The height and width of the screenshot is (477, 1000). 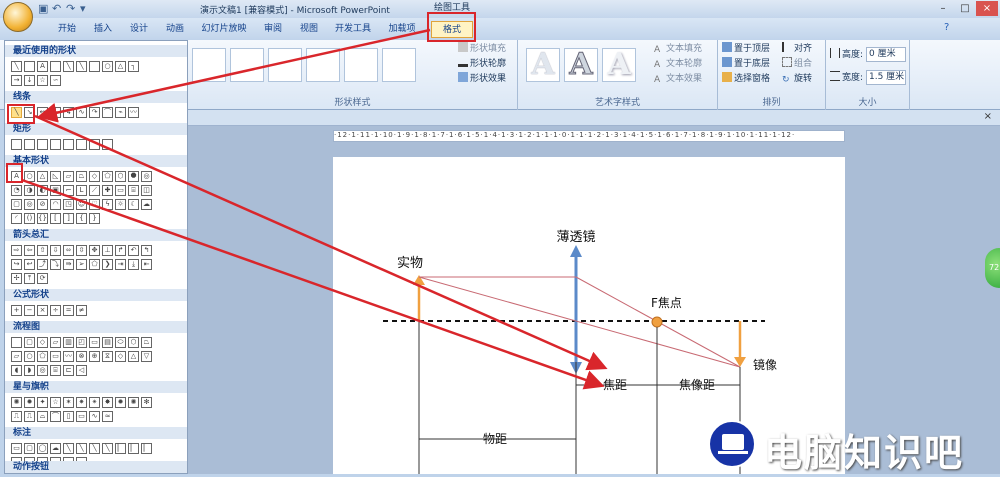 I want to click on arrow-format-to-line, so click(x=234, y=75).